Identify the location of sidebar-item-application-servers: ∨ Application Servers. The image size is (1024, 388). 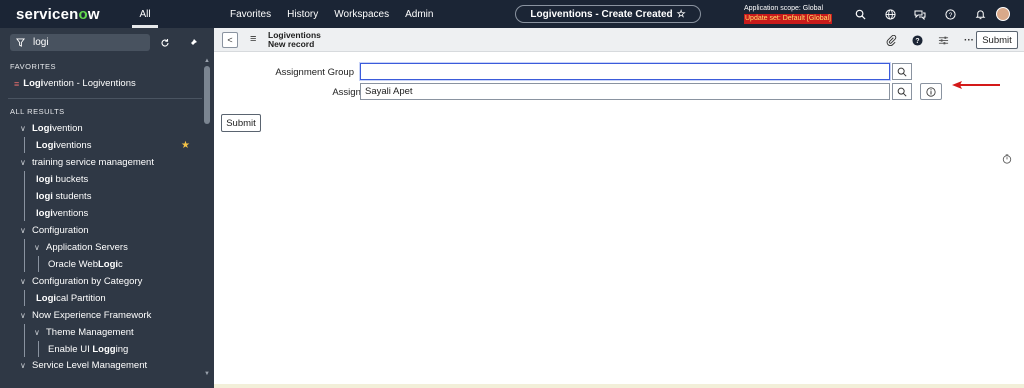
(81, 247).